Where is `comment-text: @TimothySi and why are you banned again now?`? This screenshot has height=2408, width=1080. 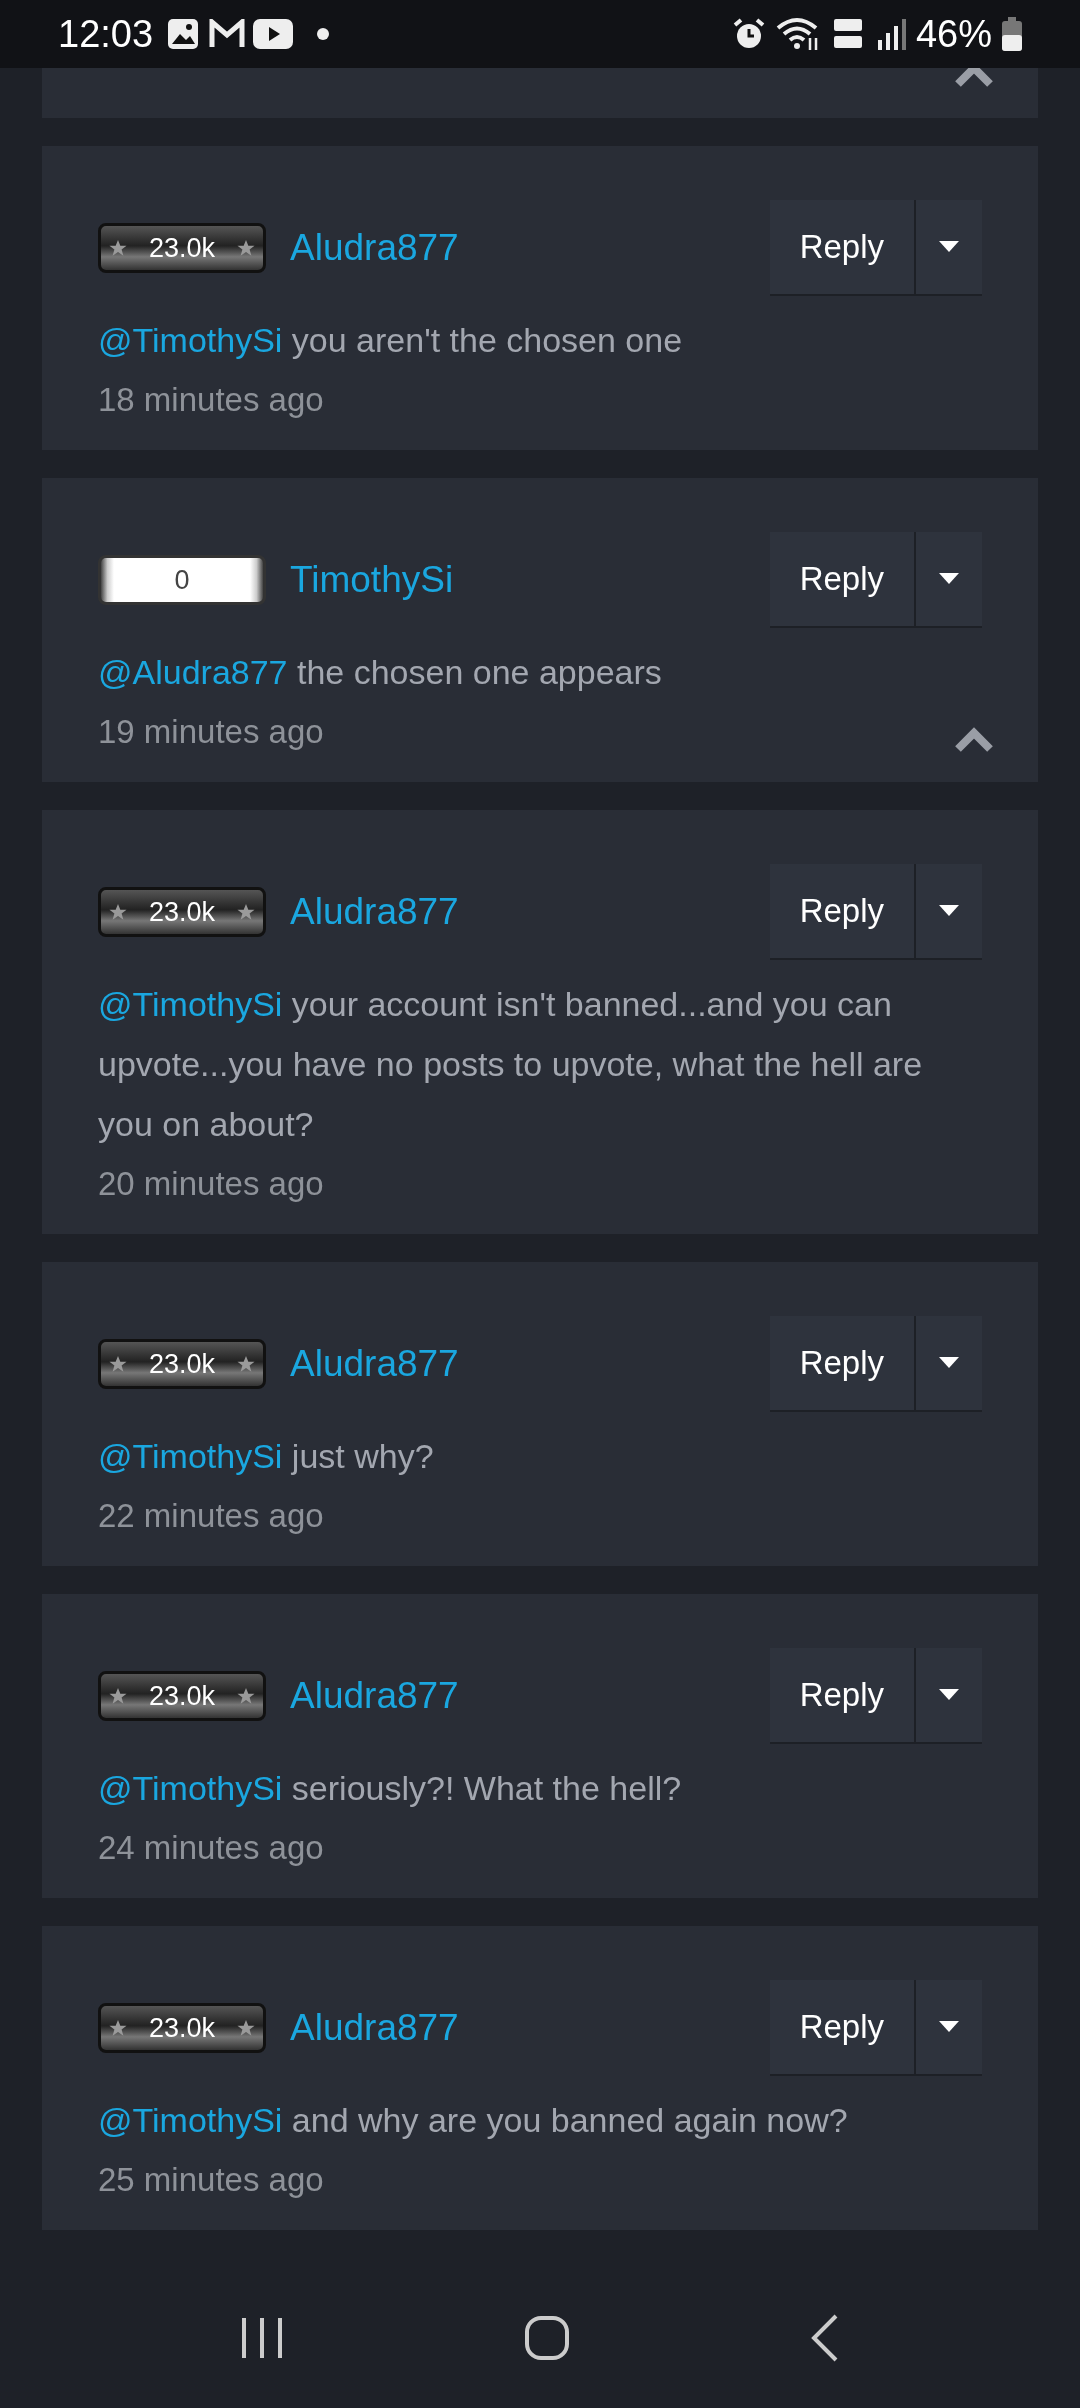
comment-text: @TimothySi and why are you banned again now? is located at coordinates (473, 2120).